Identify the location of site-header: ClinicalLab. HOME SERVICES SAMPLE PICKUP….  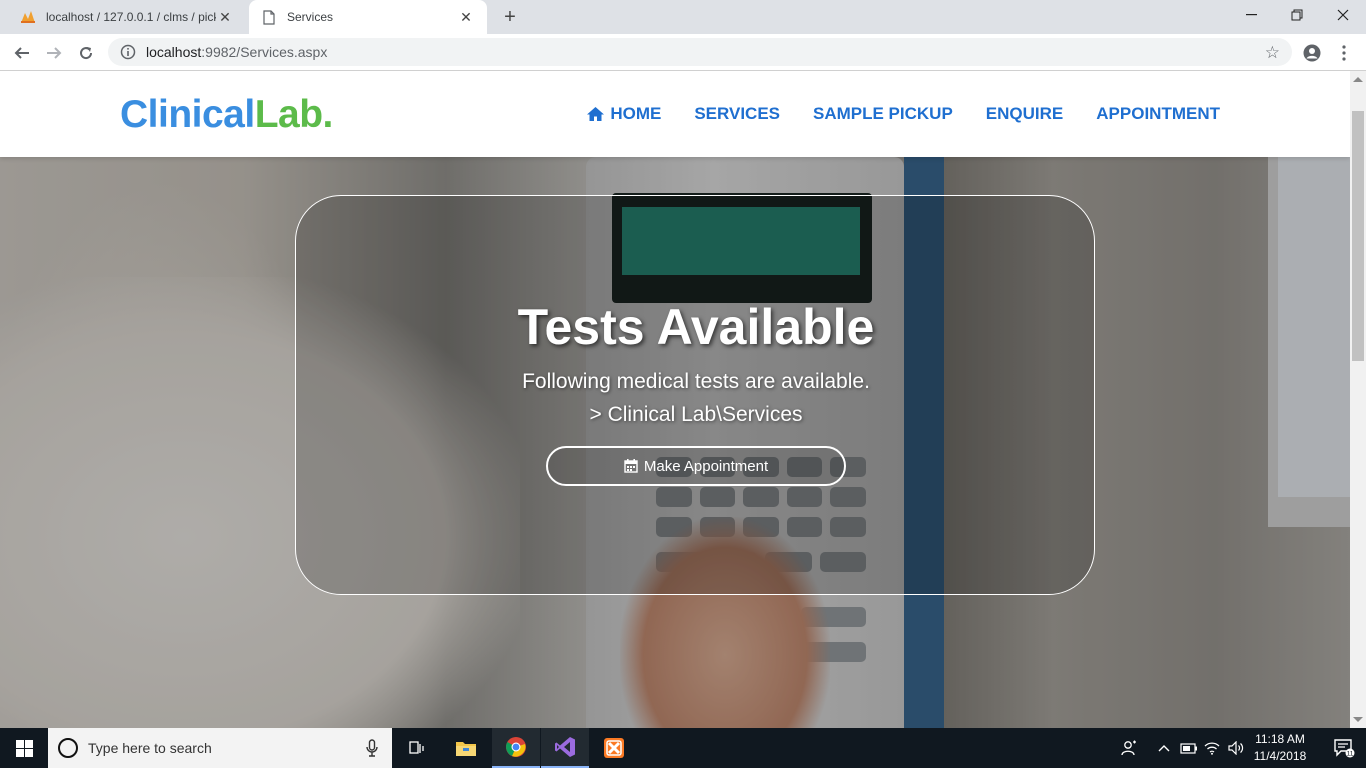
(675, 114).